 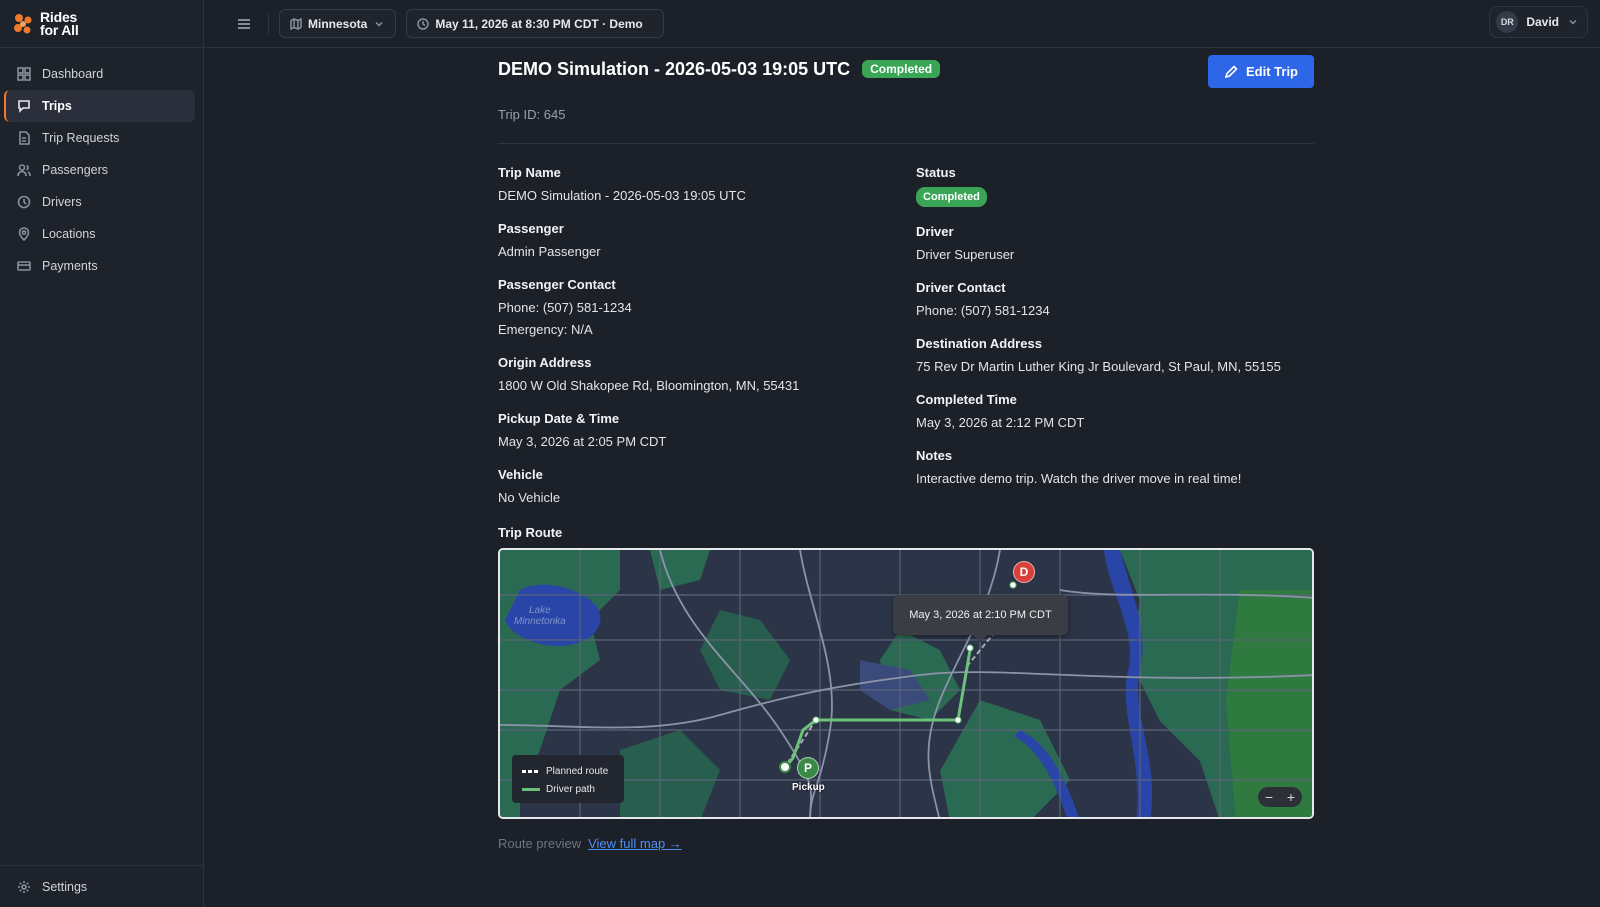 I want to click on brand-name: Rides for All, so click(x=59, y=23).